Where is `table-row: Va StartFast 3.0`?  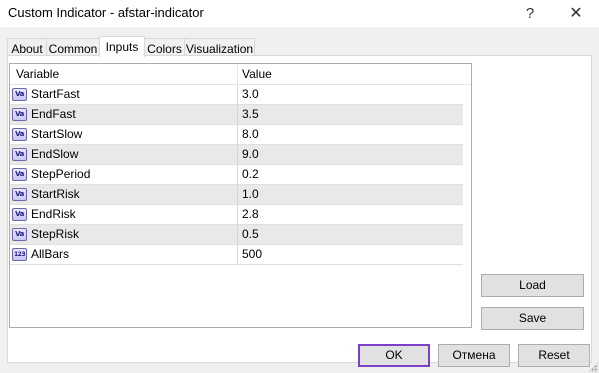
table-row: Va StartFast 3.0 is located at coordinates (236, 95).